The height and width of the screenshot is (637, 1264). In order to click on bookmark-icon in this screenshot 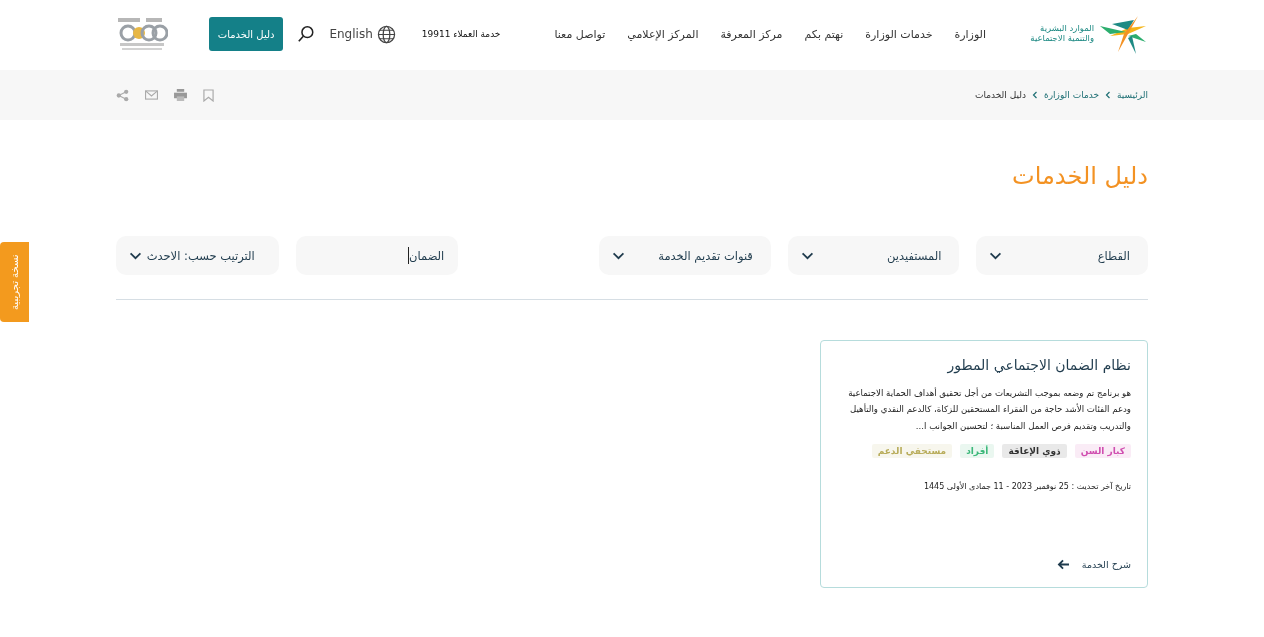, I will do `click(208, 95)`.